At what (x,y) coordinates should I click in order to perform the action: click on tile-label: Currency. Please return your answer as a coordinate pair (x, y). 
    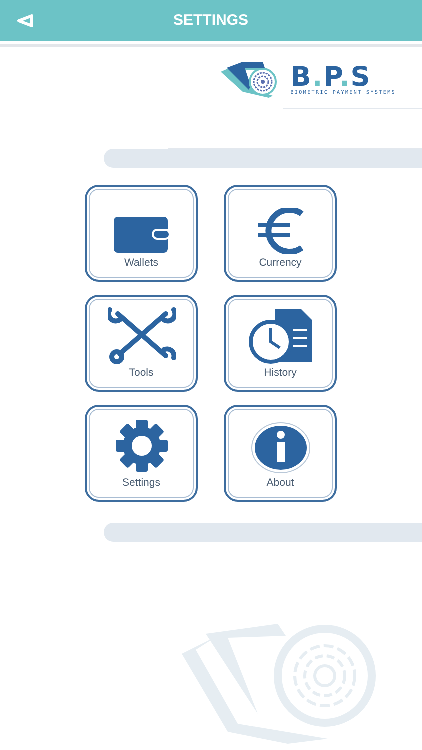
    Looking at the image, I should click on (280, 264).